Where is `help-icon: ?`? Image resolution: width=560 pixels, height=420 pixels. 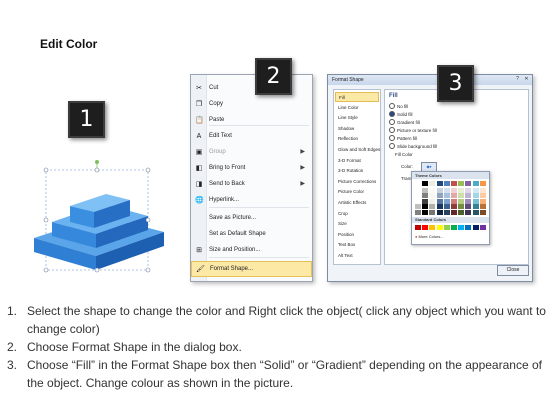
help-icon: ? is located at coordinates (517, 79).